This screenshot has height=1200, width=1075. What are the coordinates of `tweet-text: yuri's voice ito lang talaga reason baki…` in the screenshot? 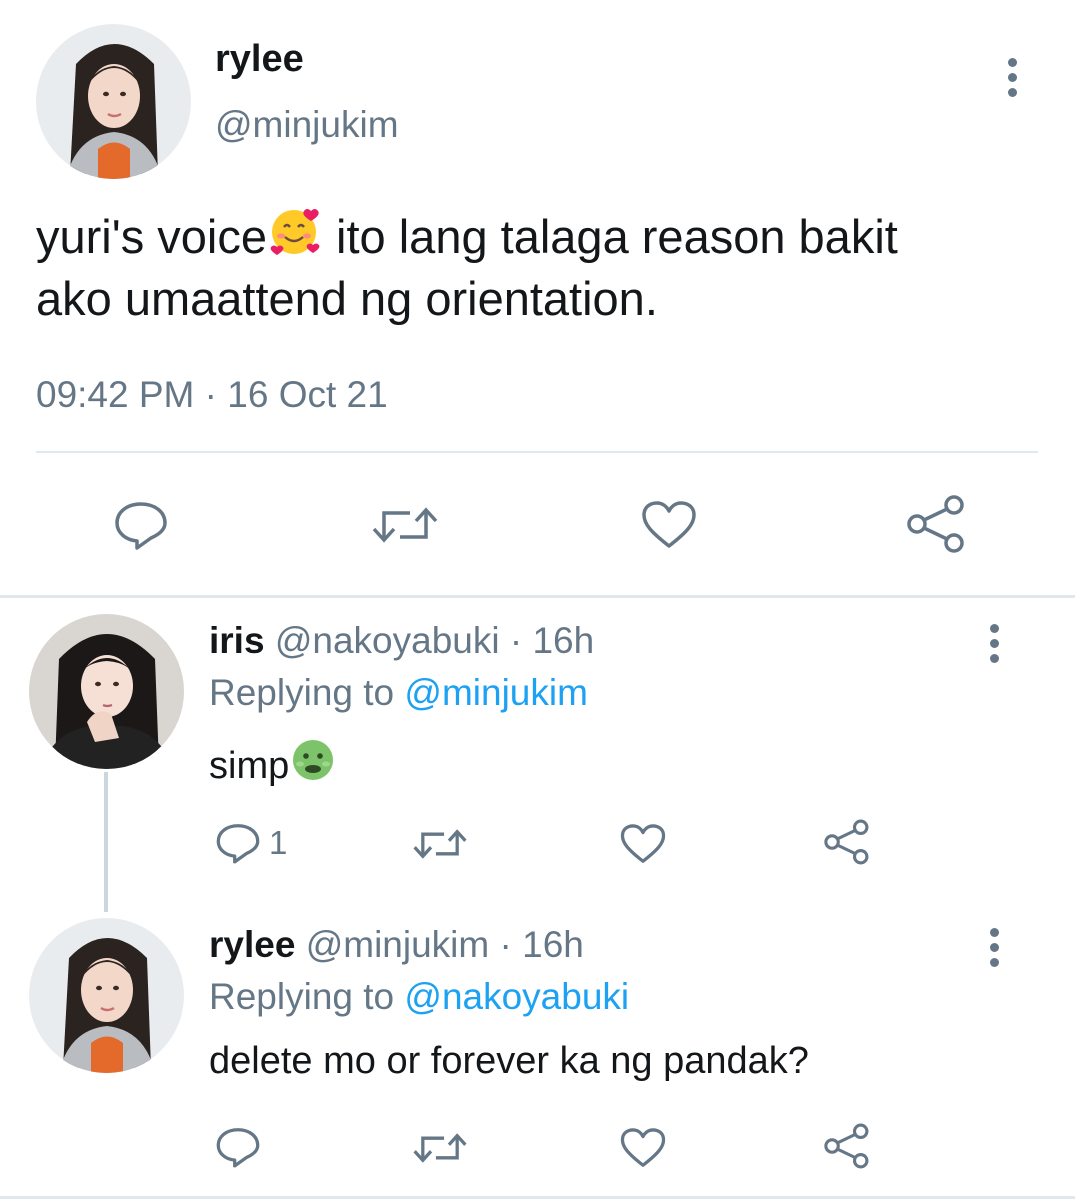 It's located at (541, 268).